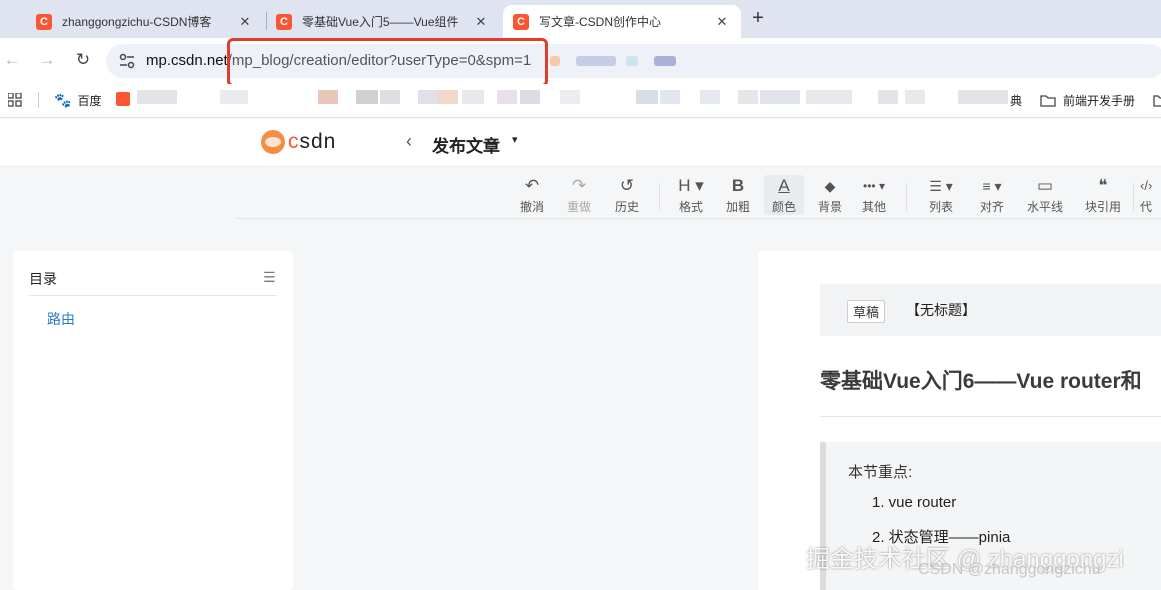 The width and height of the screenshot is (1161, 590). What do you see at coordinates (466, 144) in the screenshot?
I see `page-title: 发布文章` at bounding box center [466, 144].